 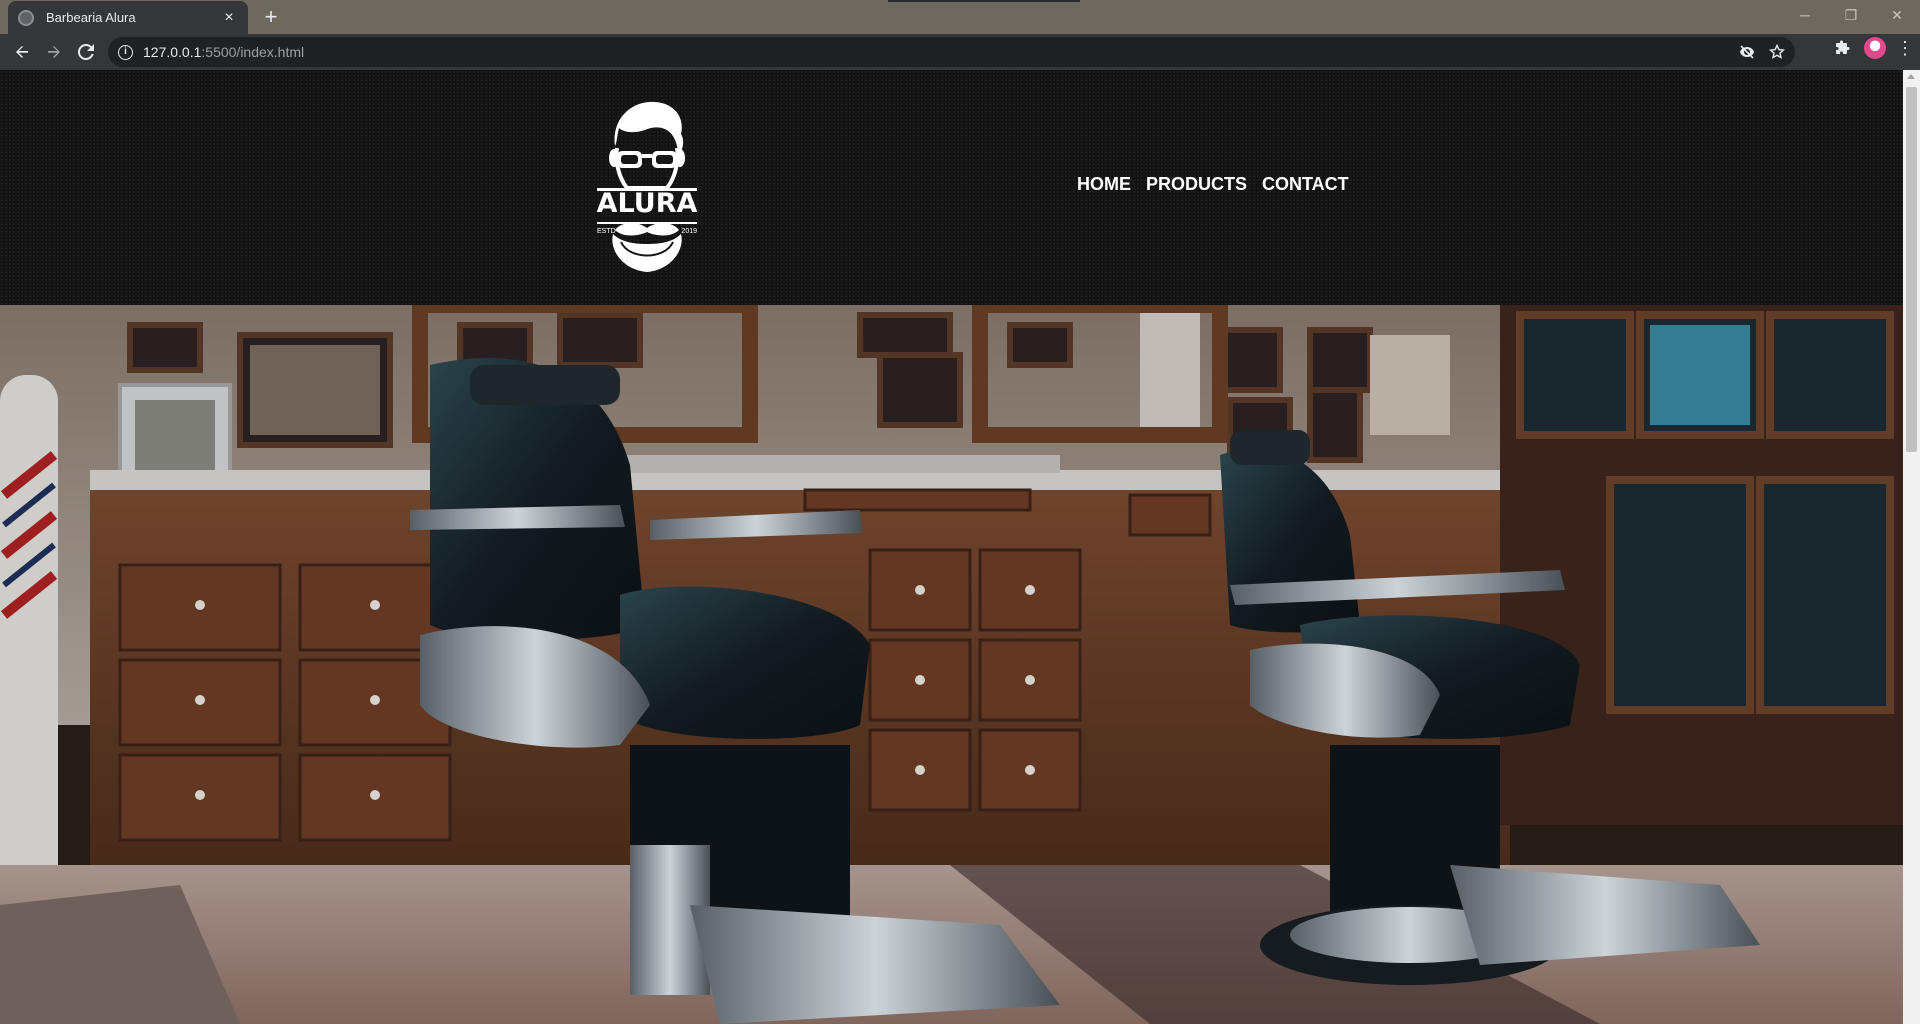 I want to click on page-scrollbar, so click(x=1911, y=547).